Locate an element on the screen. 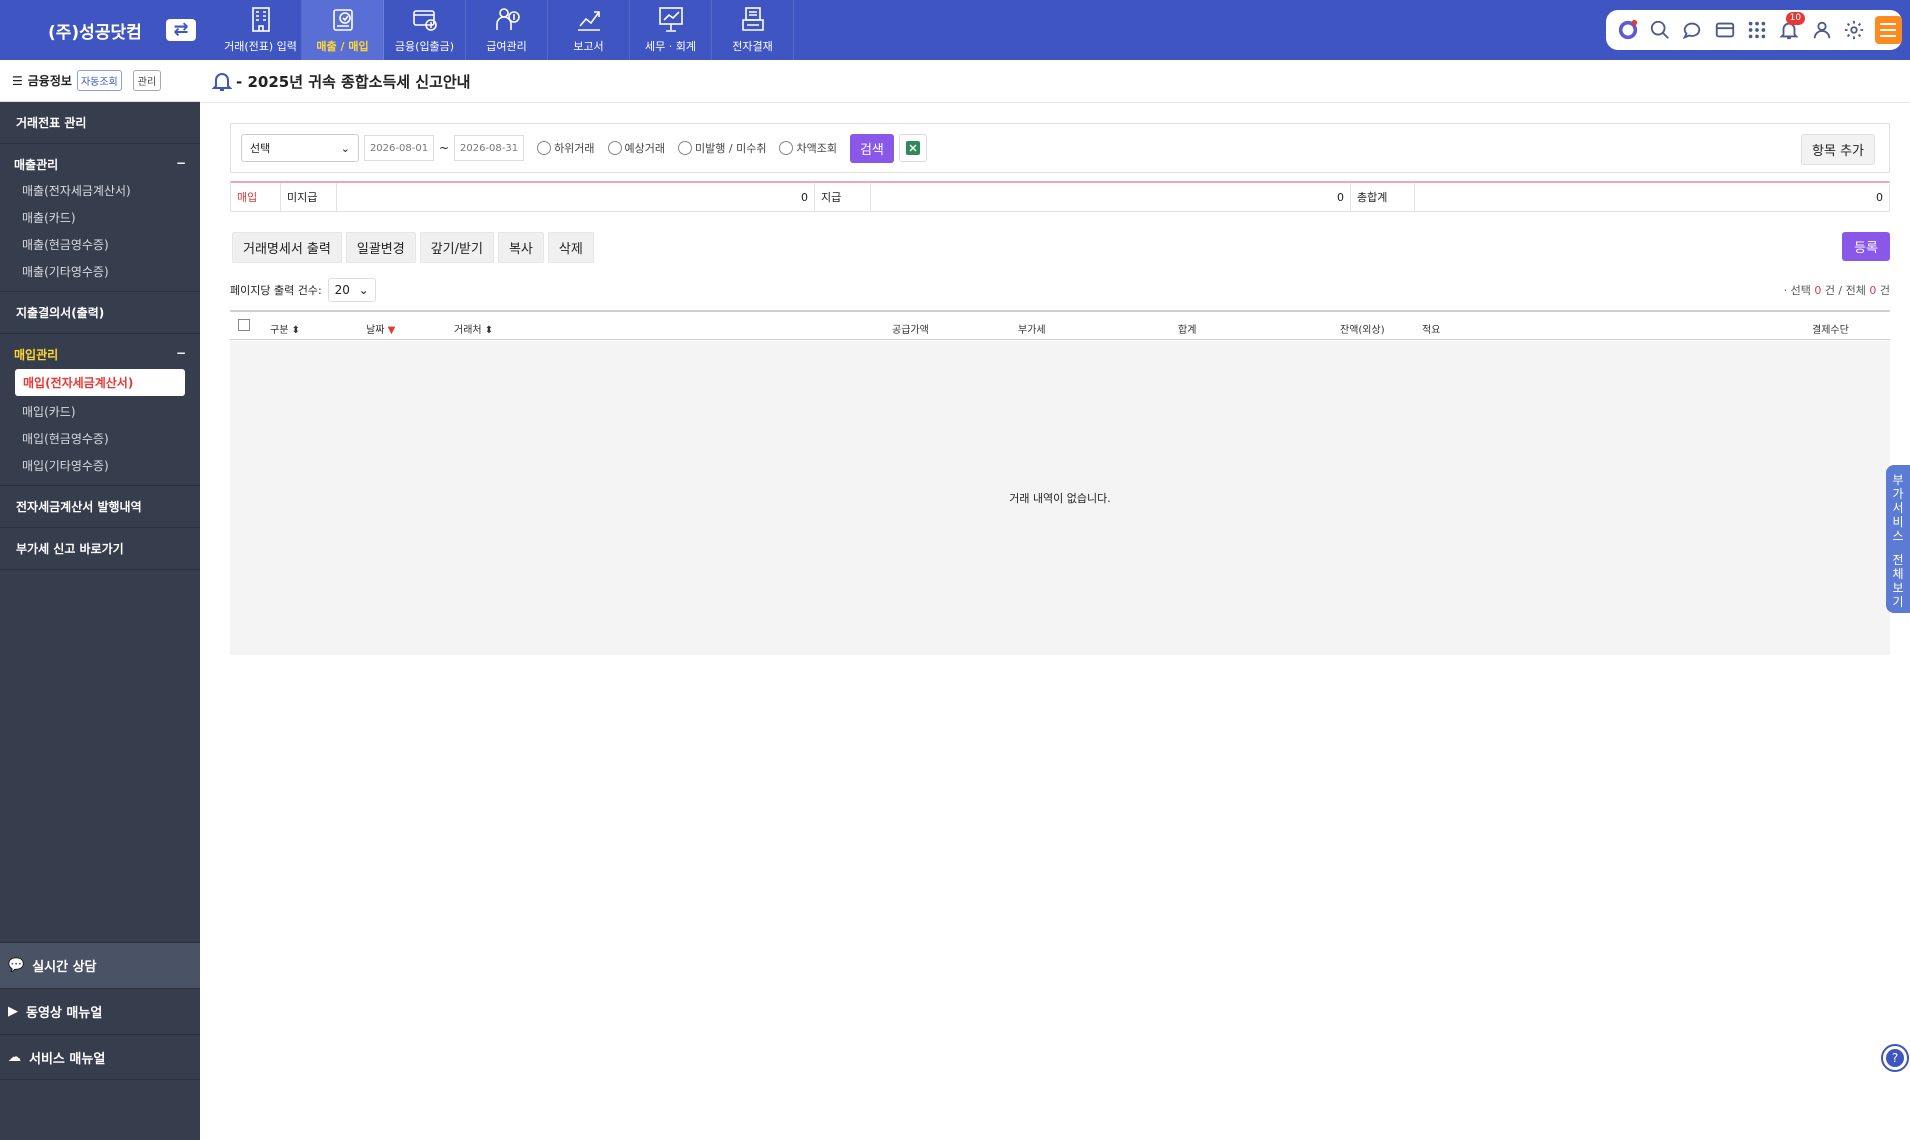 The height and width of the screenshot is (1140, 1910). sidebar-item-voucher: 거래전표 관리 is located at coordinates (100, 123).